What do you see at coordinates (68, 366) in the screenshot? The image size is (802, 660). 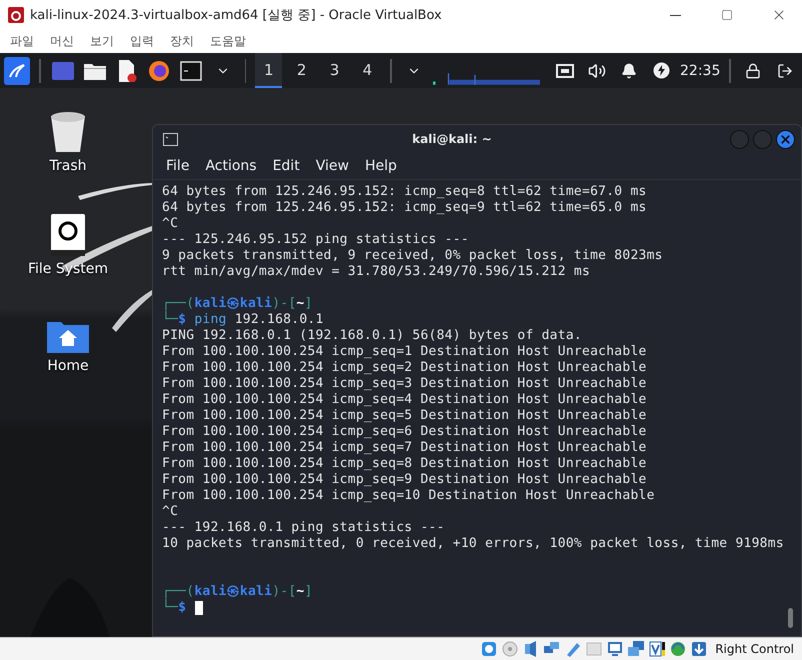 I see `desktop-icon-label: Home` at bounding box center [68, 366].